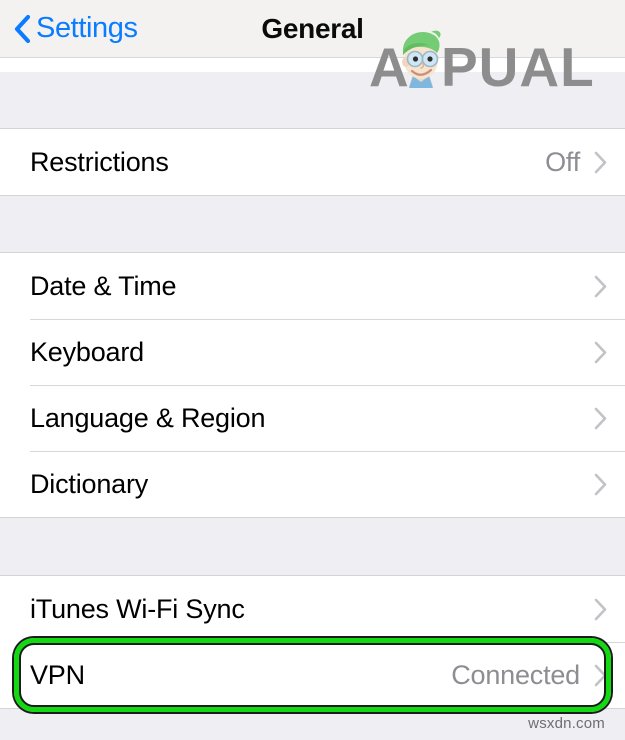 Image resolution: width=625 pixels, height=740 pixels. What do you see at coordinates (562, 161) in the screenshot?
I see `row-value: Off` at bounding box center [562, 161].